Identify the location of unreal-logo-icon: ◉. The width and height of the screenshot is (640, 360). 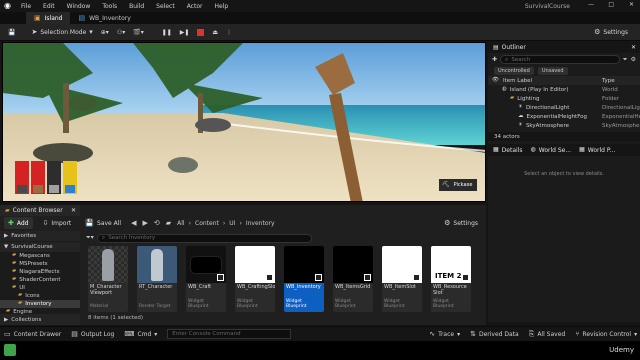
(7, 6).